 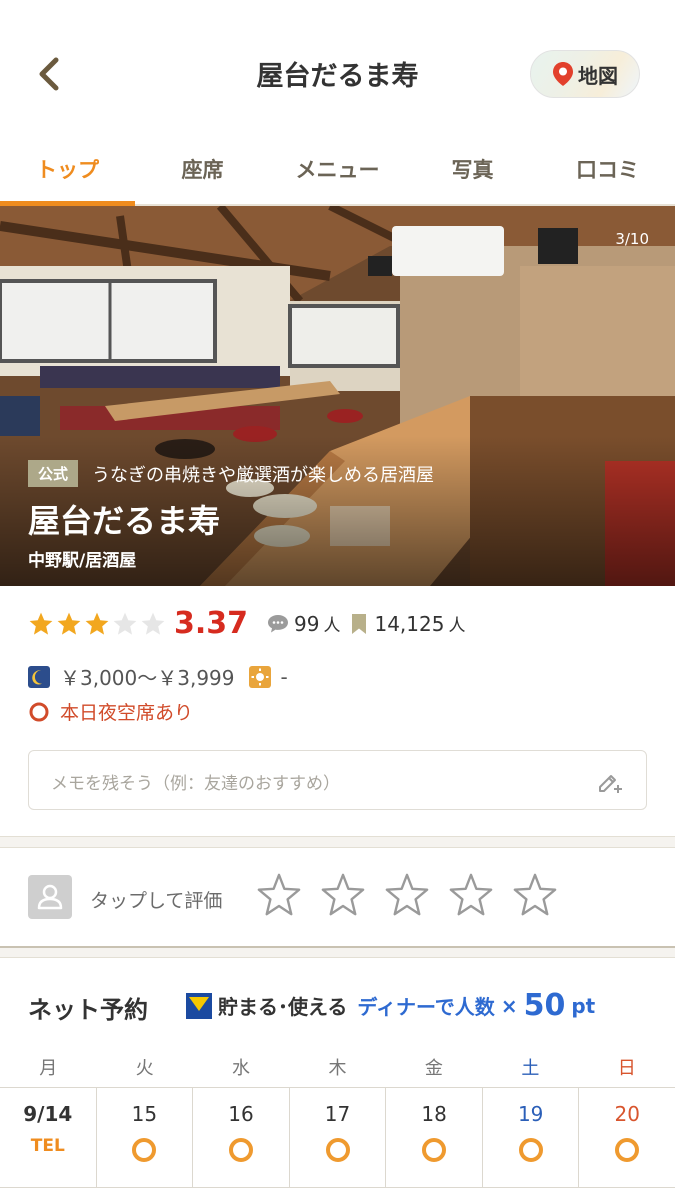 I want to click on rate-star-5-icon, so click(x=535, y=895).